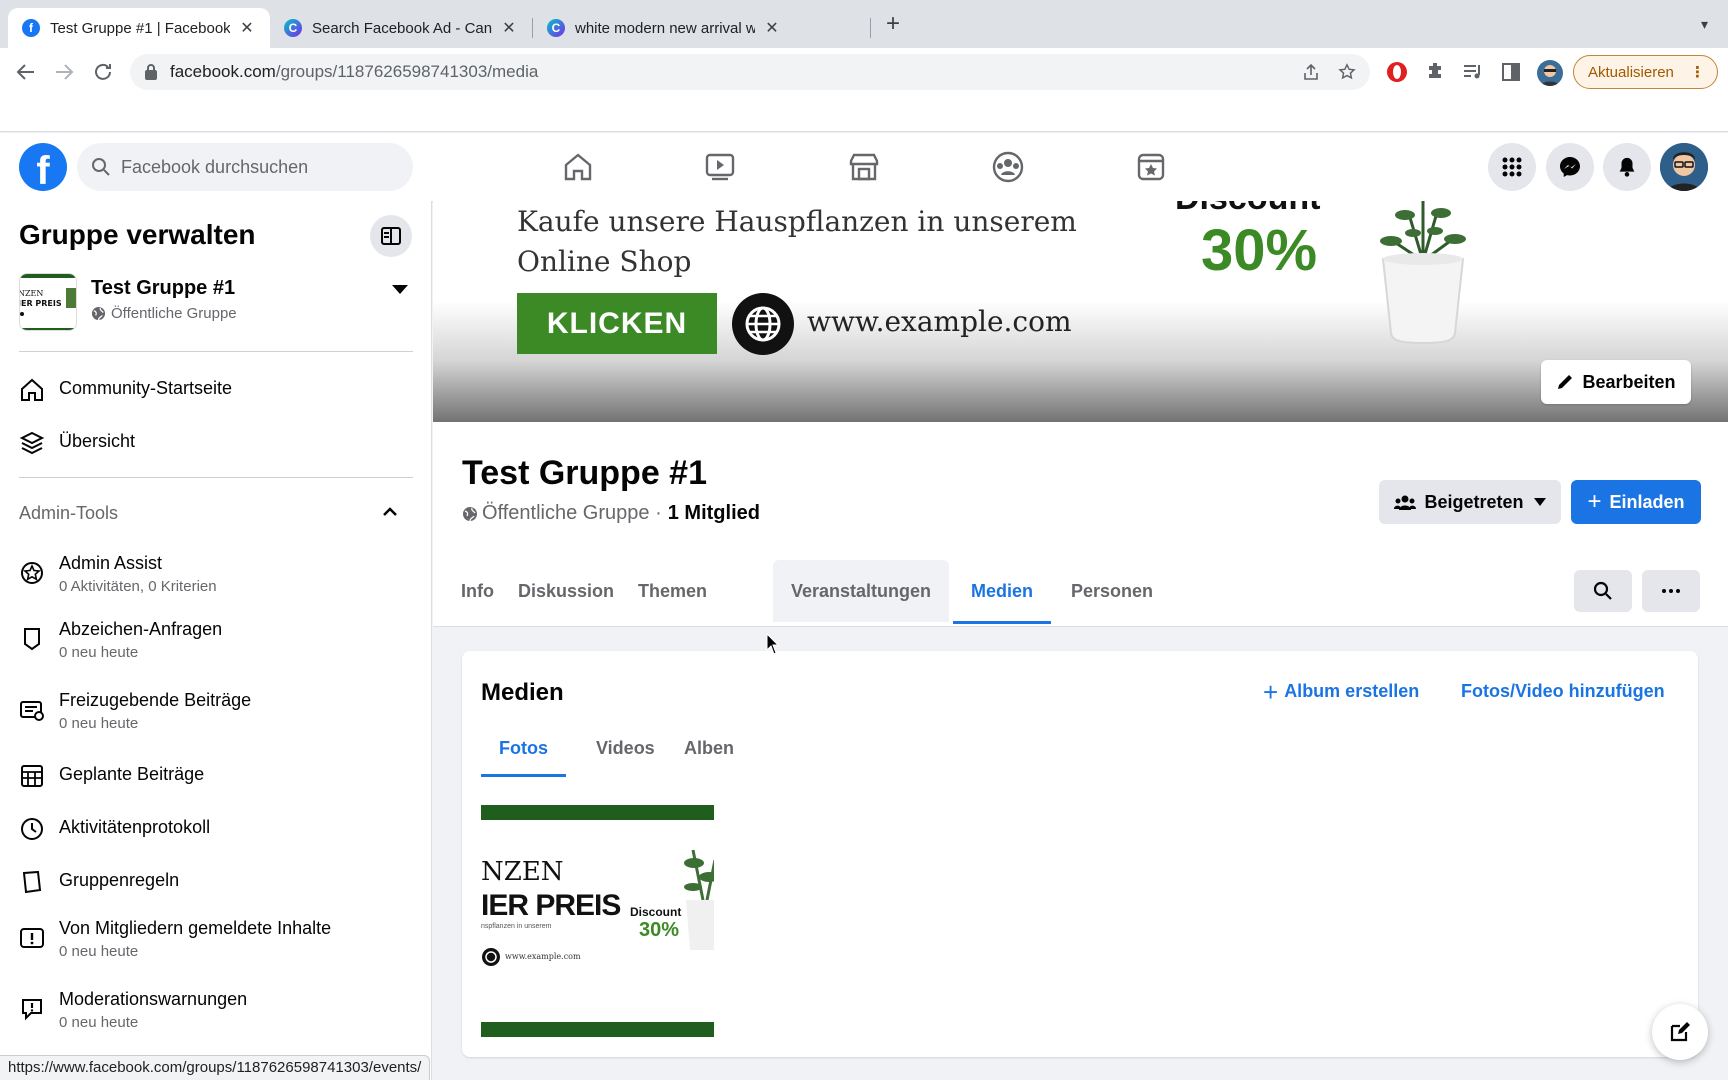  Describe the element at coordinates (1565, 382) in the screenshot. I see `pencil-icon` at that location.